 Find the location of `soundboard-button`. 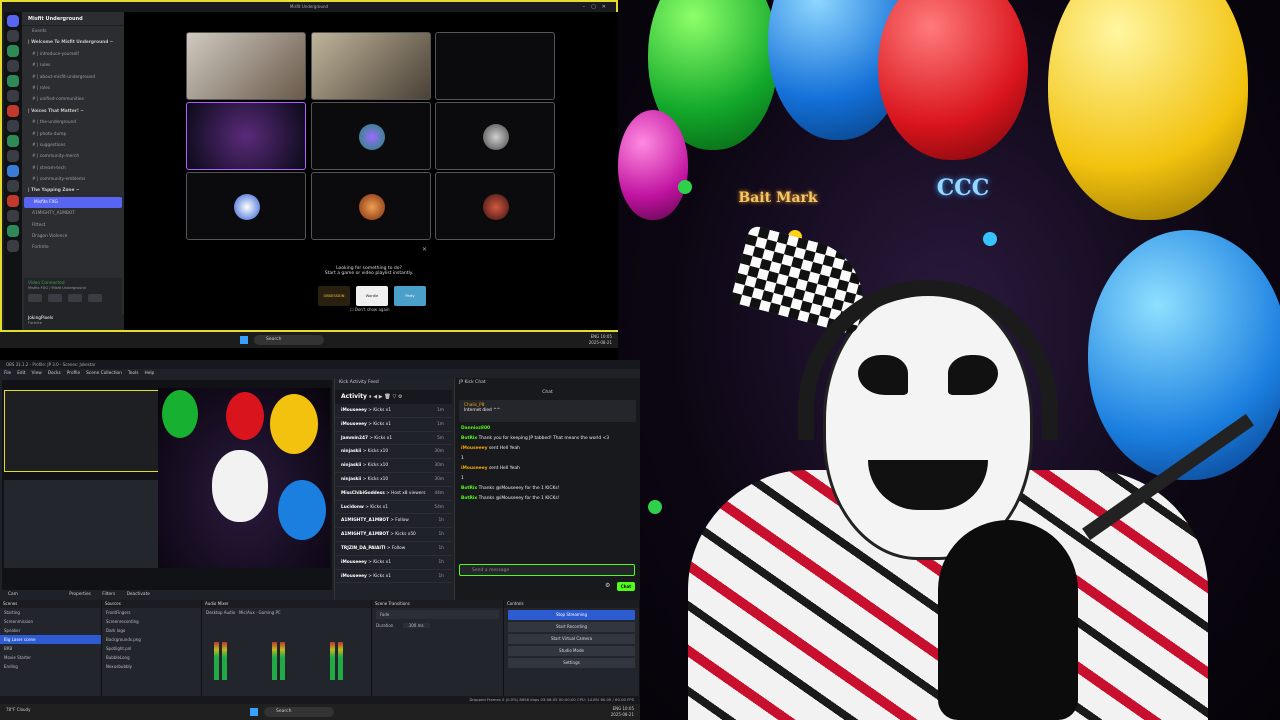

soundboard-button is located at coordinates (95, 298).